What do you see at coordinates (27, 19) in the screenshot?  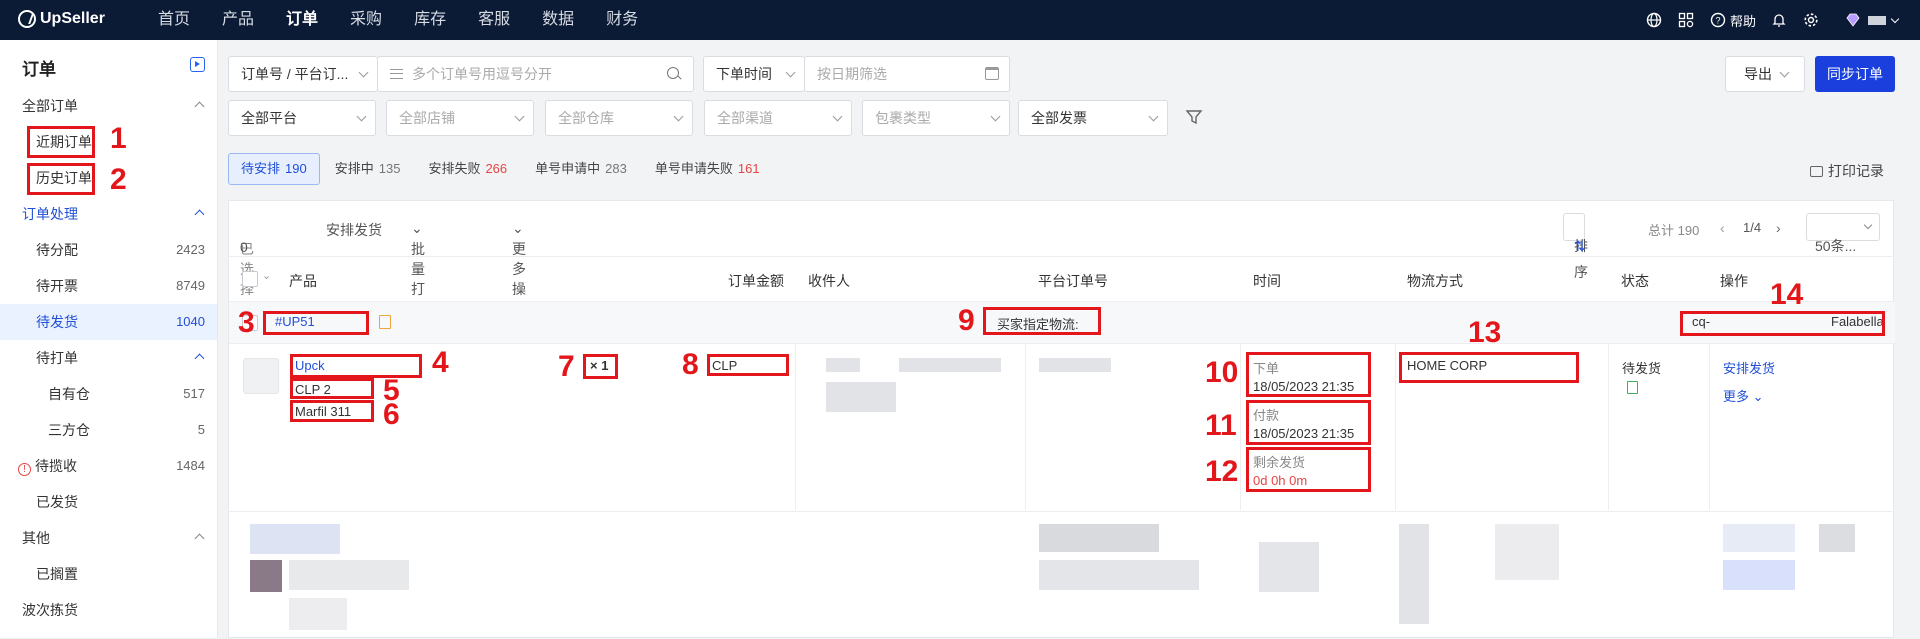 I see `logo-icon` at bounding box center [27, 19].